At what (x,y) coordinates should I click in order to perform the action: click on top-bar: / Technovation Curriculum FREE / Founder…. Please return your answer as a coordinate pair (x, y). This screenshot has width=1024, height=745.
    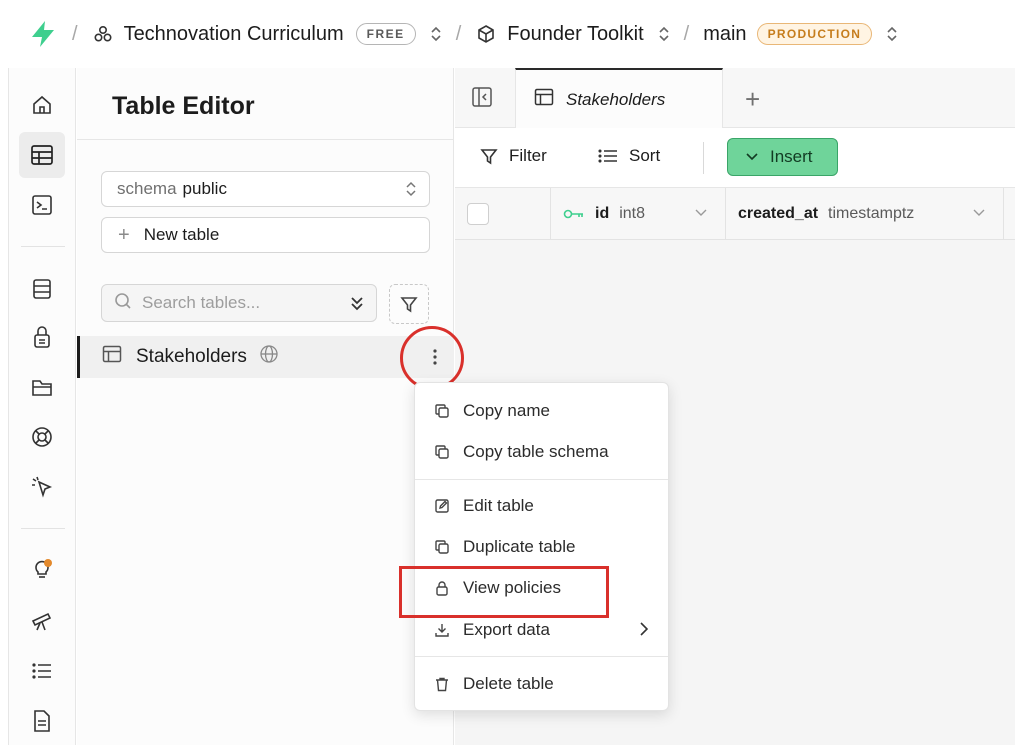
    Looking at the image, I should click on (512, 34).